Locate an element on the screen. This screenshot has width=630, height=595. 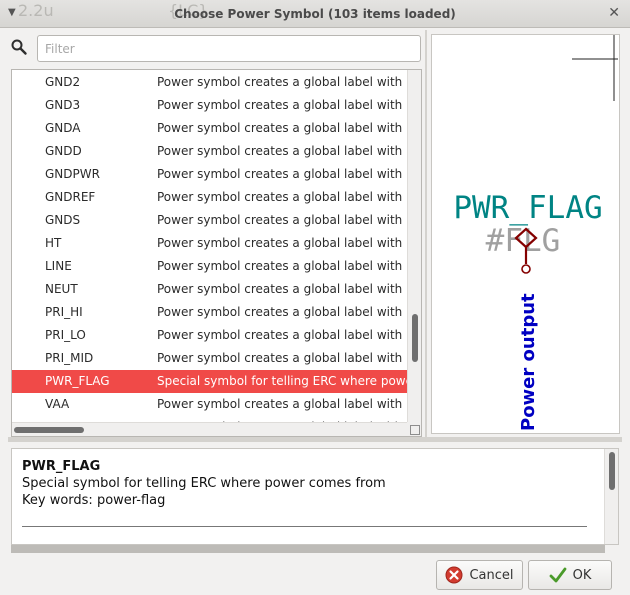
list-item-name: VAA is located at coordinates (57, 404).